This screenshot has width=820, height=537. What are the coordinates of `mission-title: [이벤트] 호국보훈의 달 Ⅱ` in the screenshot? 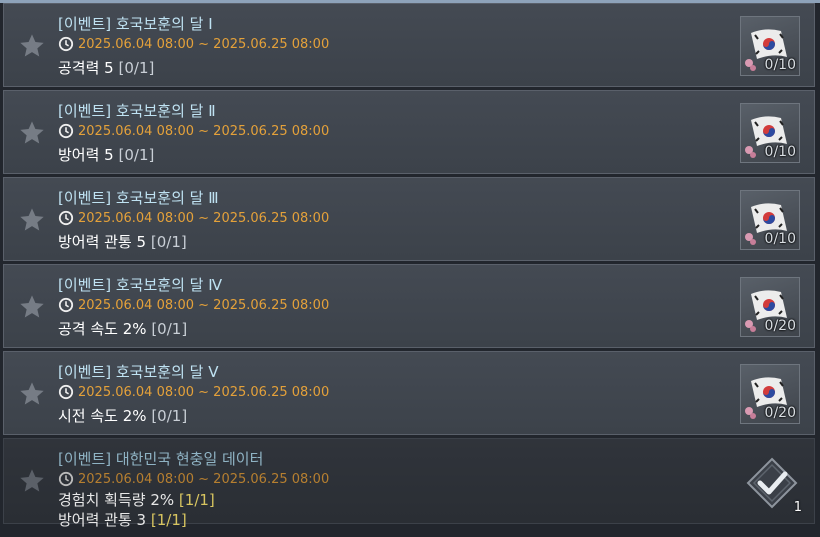 It's located at (137, 111).